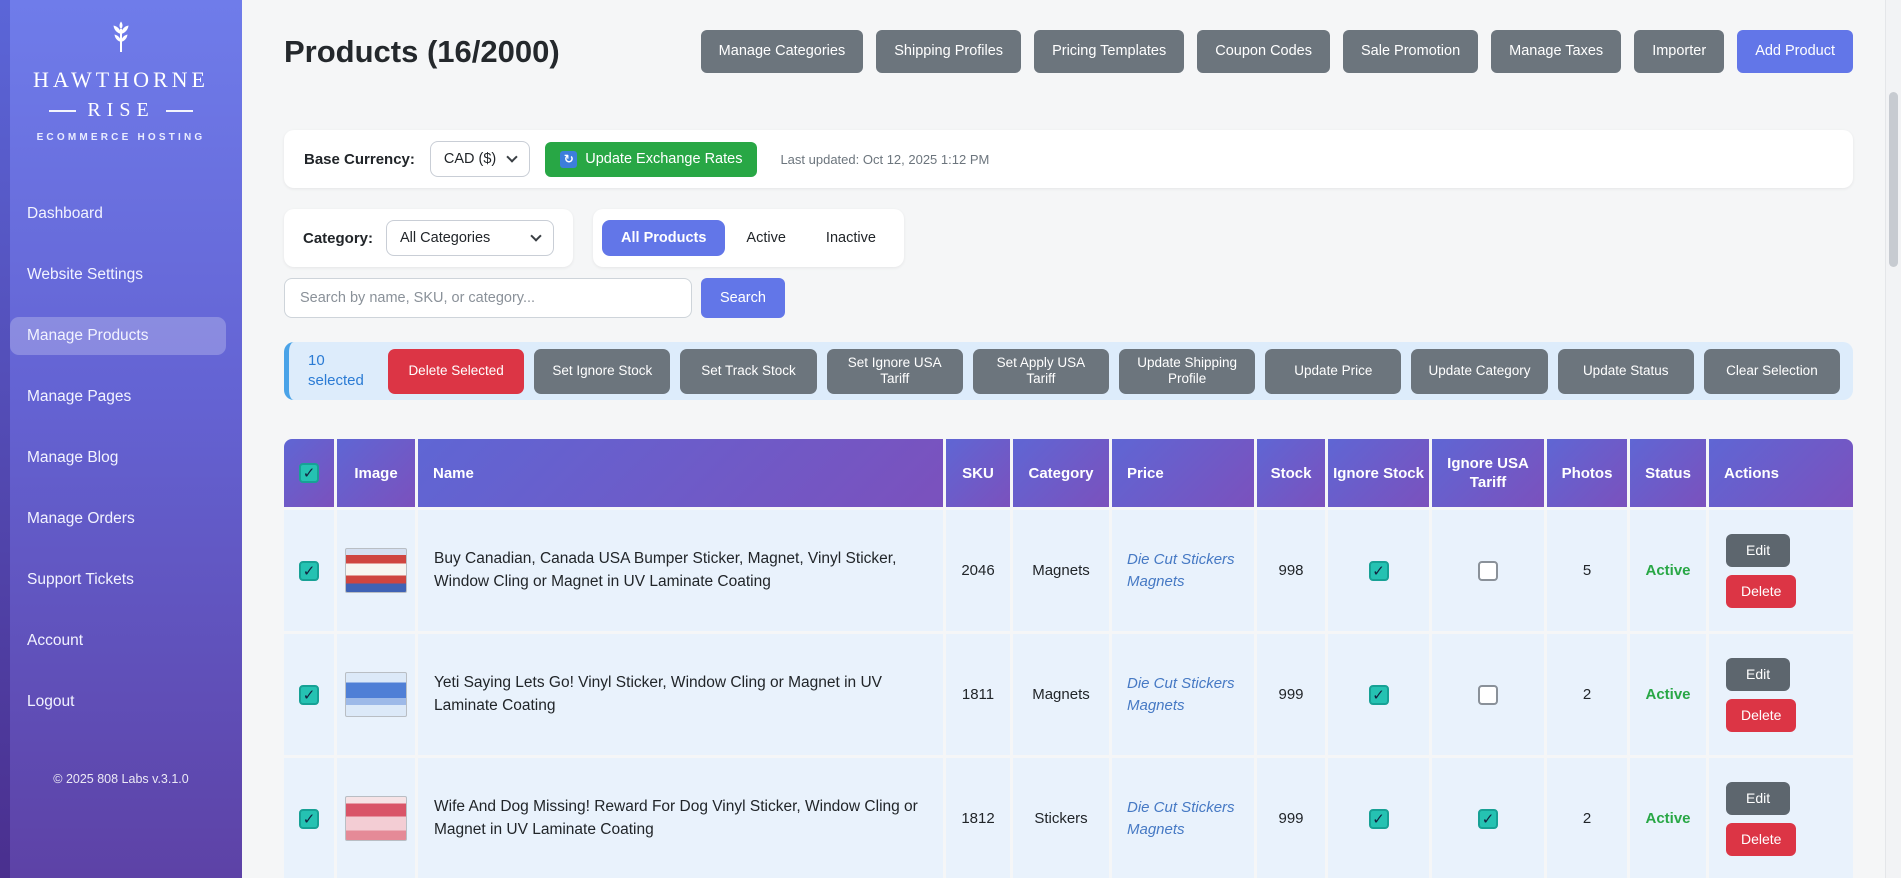 Image resolution: width=1901 pixels, height=878 pixels. Describe the element at coordinates (664, 238) in the screenshot. I see `status-tab: All Products` at that location.